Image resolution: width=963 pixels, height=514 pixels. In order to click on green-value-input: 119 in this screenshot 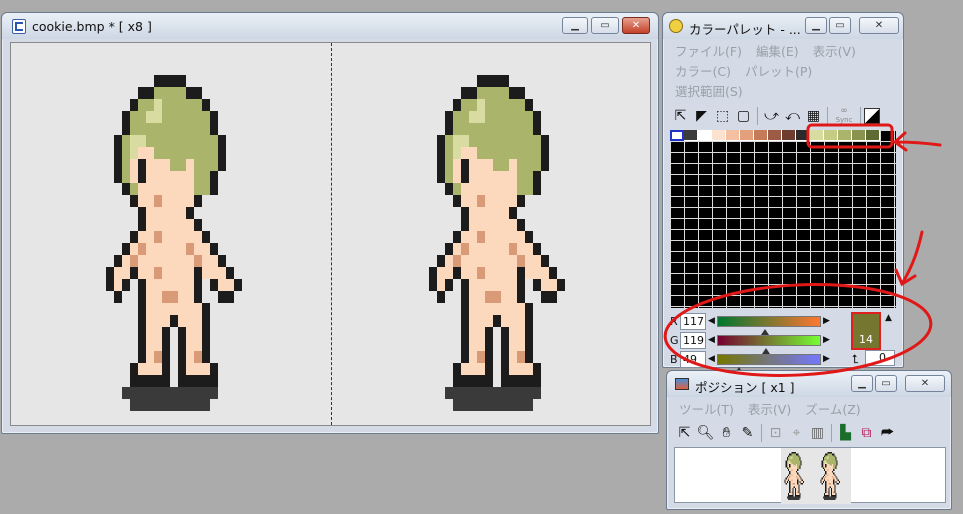, I will do `click(693, 340)`.